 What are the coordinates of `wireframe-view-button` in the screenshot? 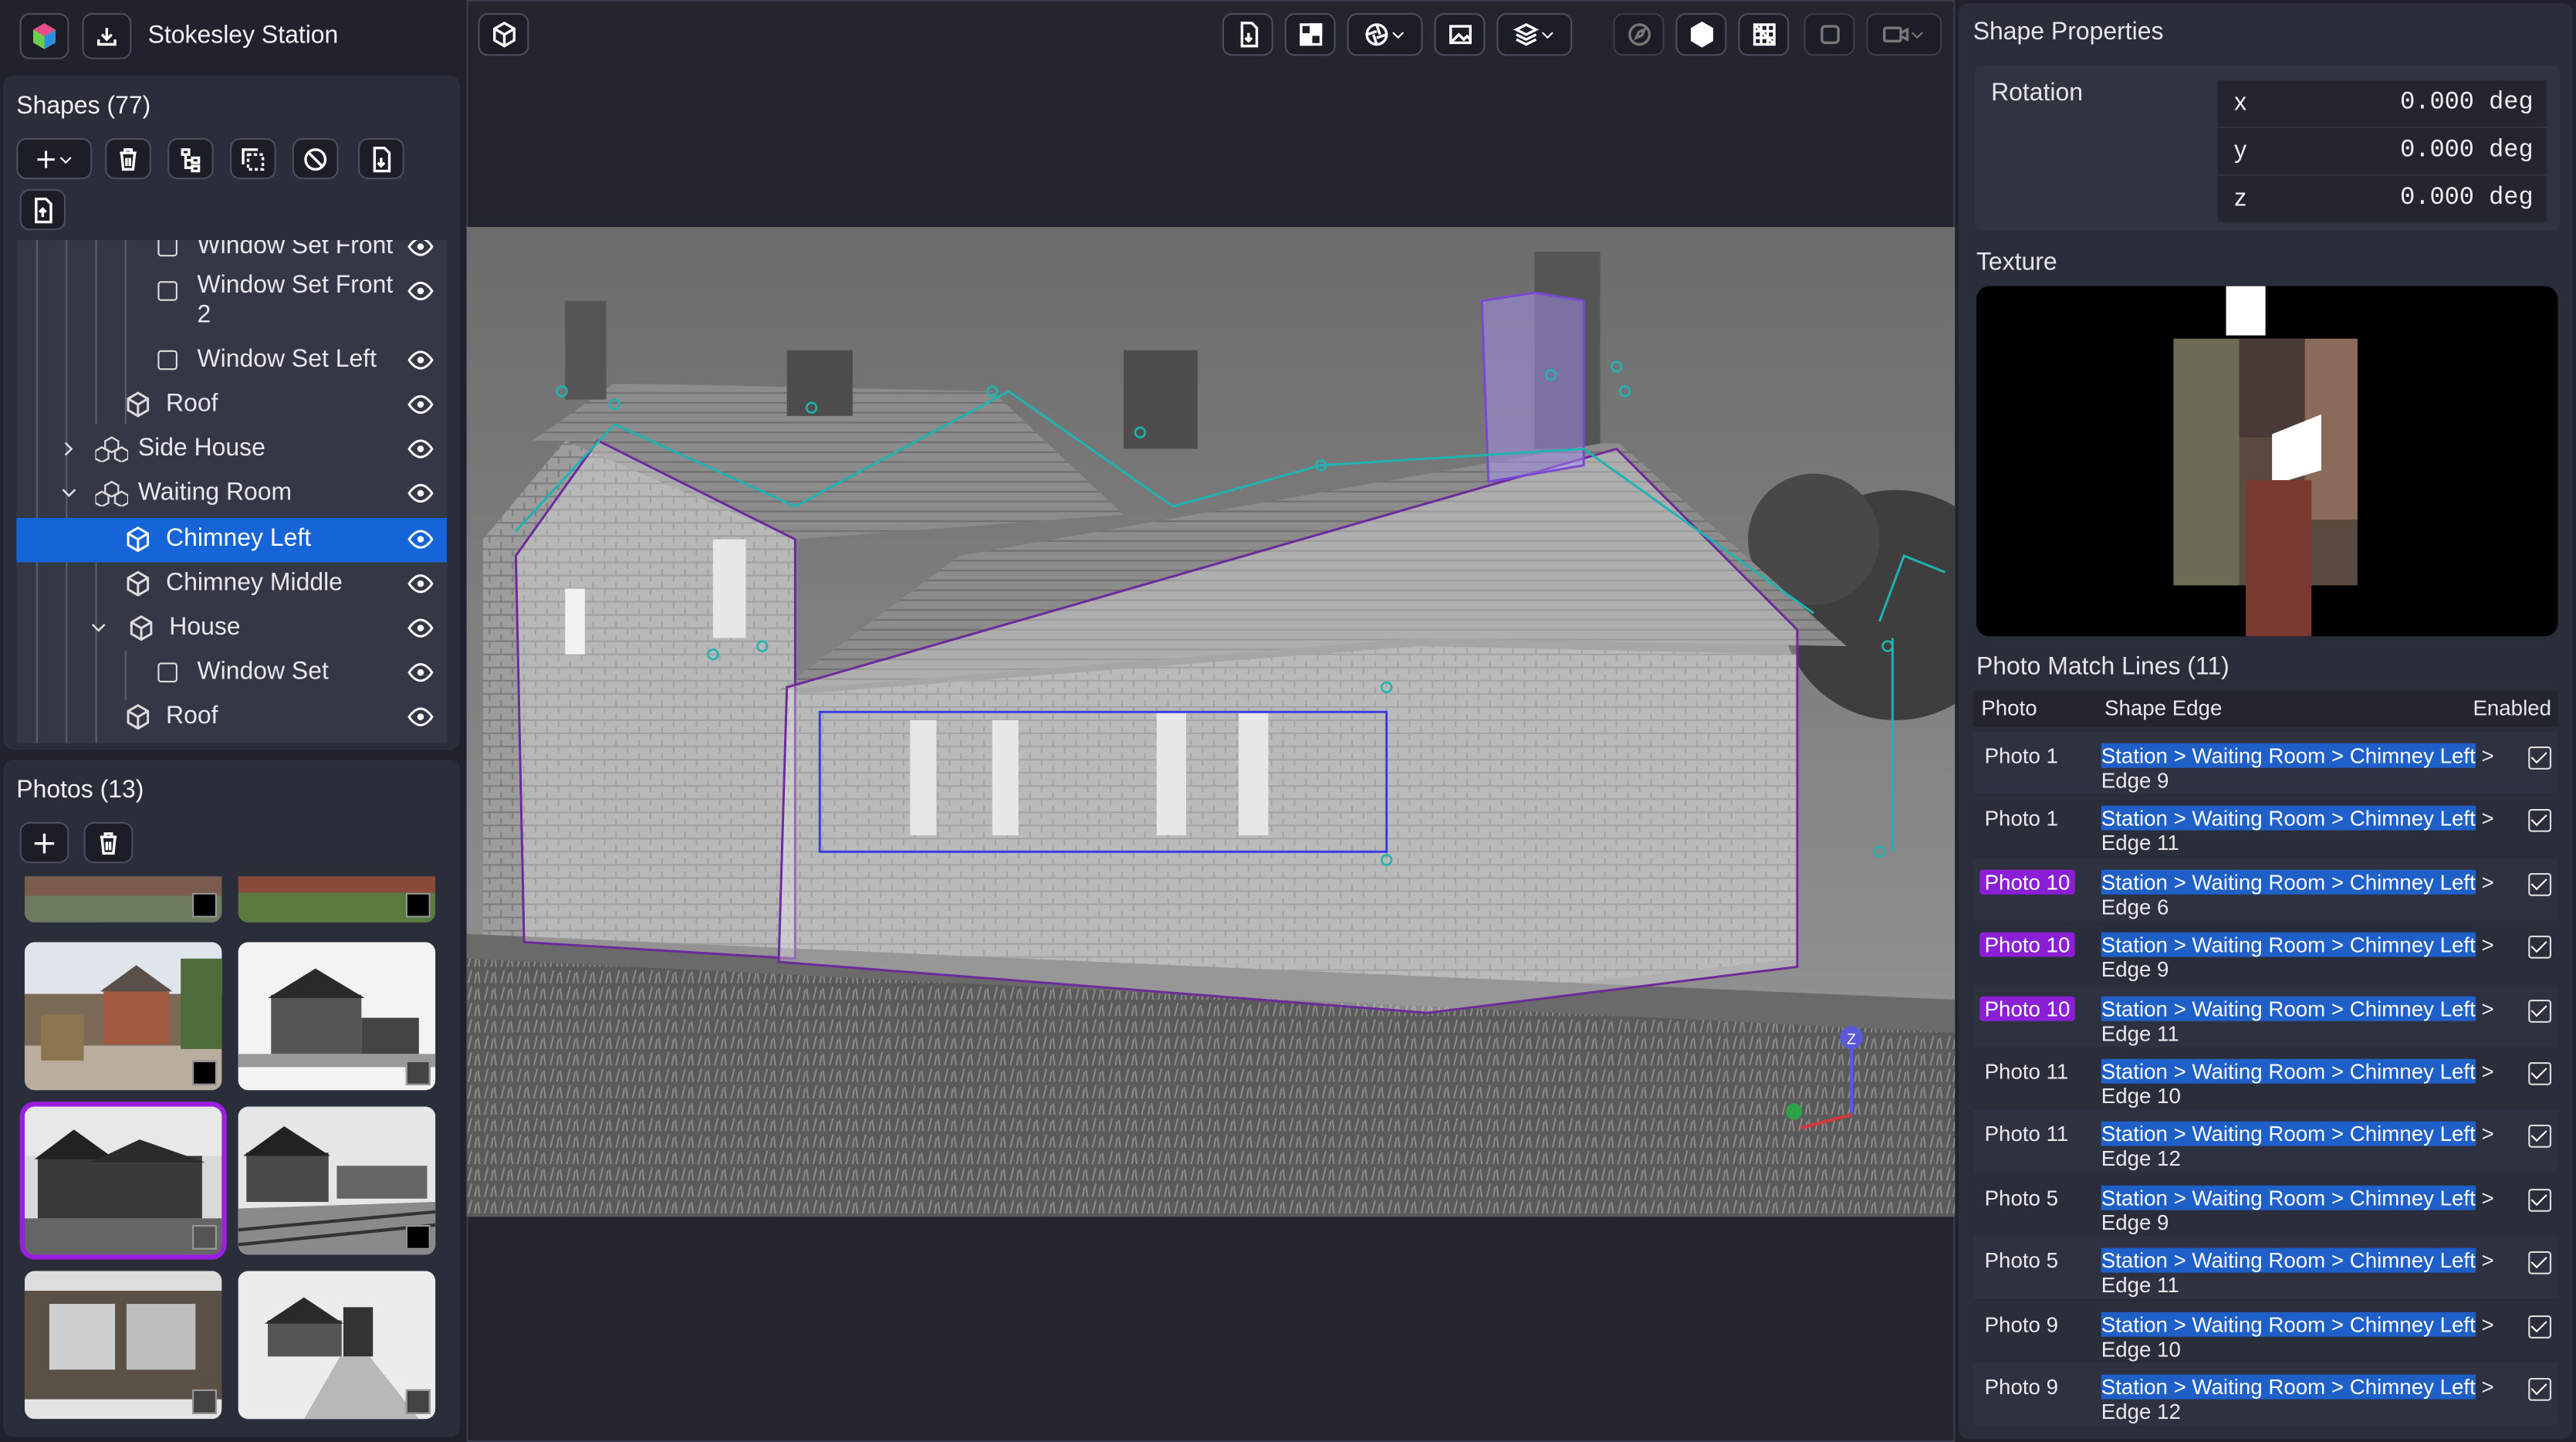 It's located at (1764, 34).